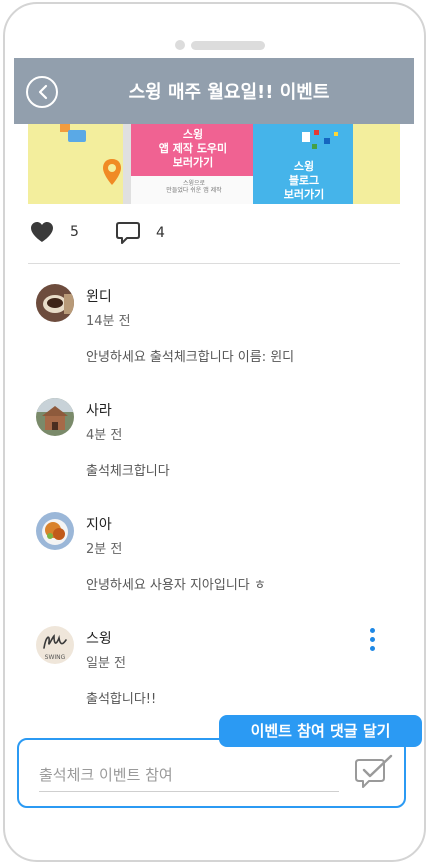 The height and width of the screenshot is (866, 430). Describe the element at coordinates (54, 232) in the screenshot. I see `like-stat: 5` at that location.